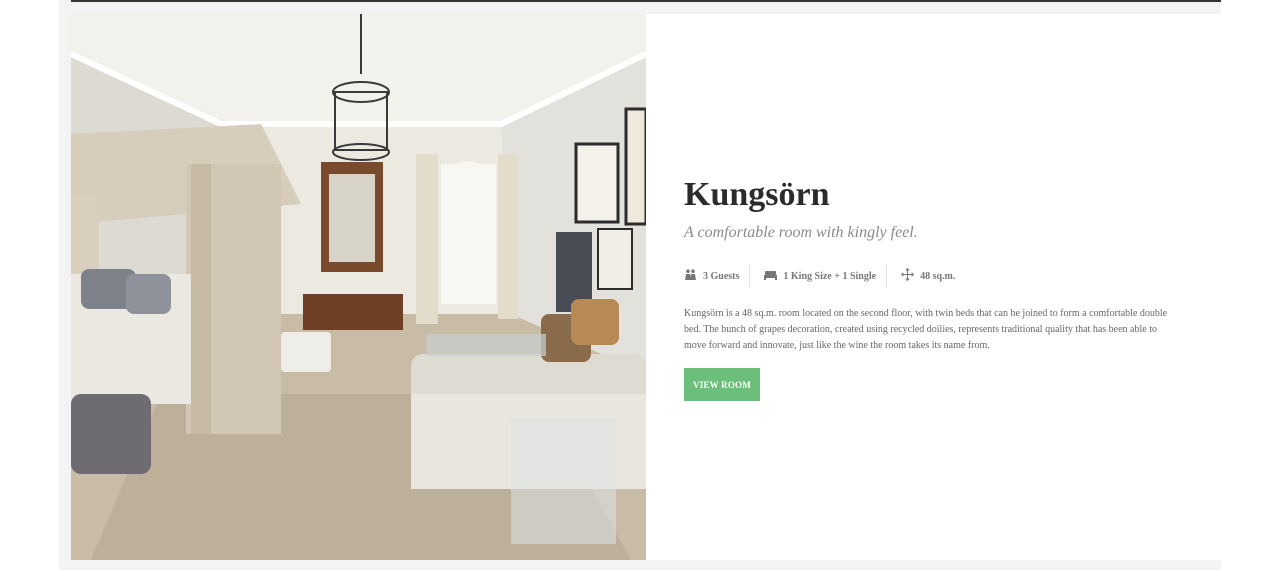 Image resolution: width=1280 pixels, height=570 pixels. What do you see at coordinates (722, 384) in the screenshot?
I see `view-room-button: VIEW ROOM` at bounding box center [722, 384].